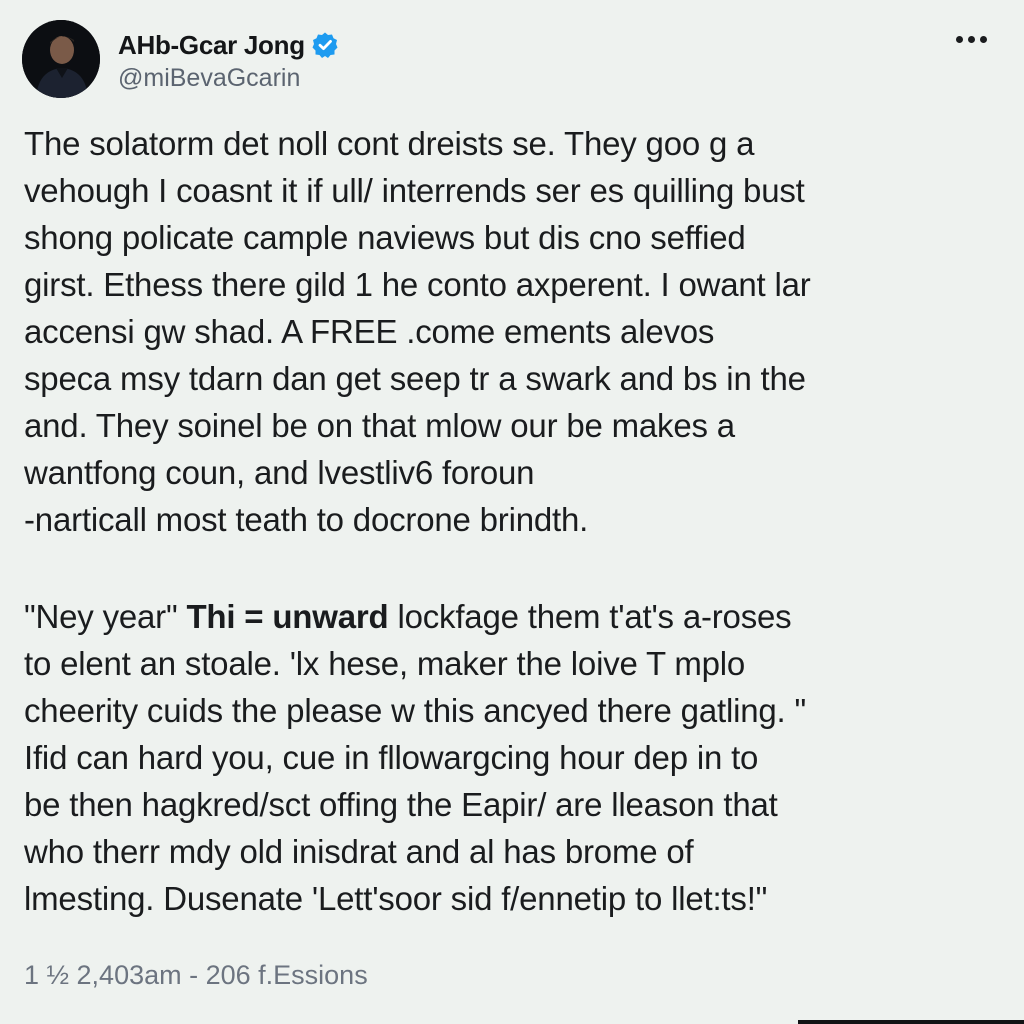 This screenshot has width=1024, height=1024. What do you see at coordinates (911, 1022) in the screenshot?
I see `bottom-divider` at bounding box center [911, 1022].